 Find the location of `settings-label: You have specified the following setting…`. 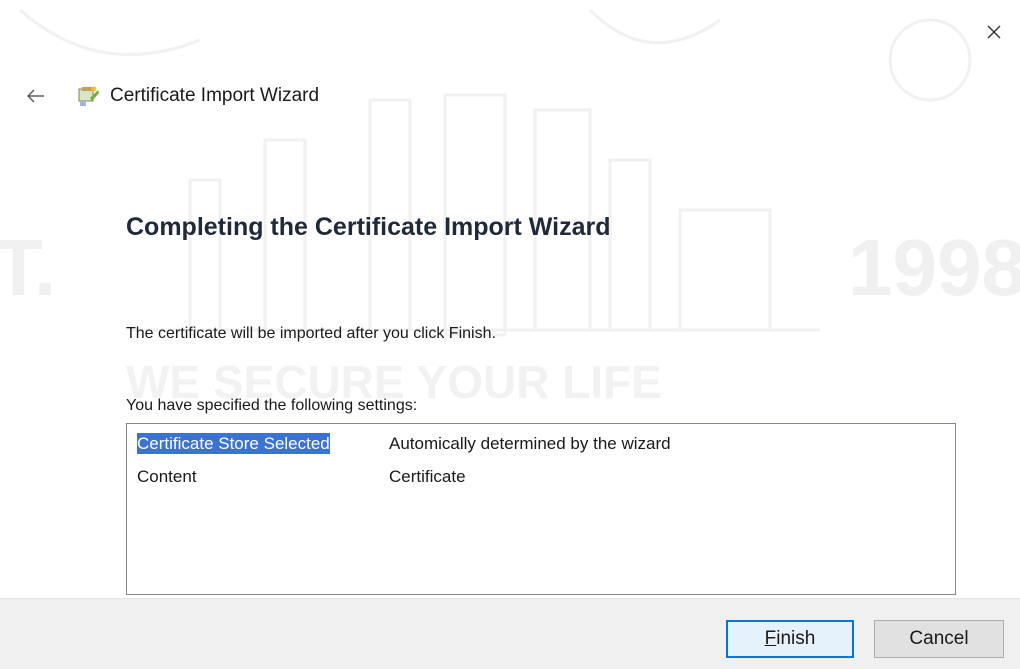

settings-label: You have specified the following setting… is located at coordinates (272, 405).